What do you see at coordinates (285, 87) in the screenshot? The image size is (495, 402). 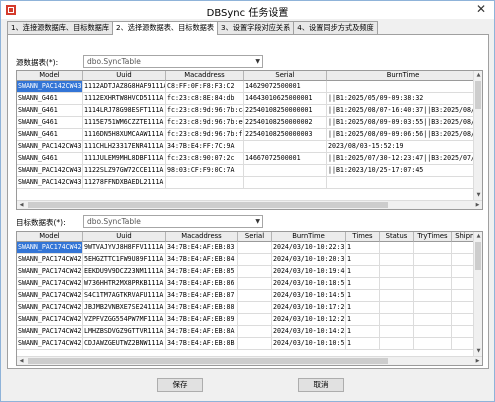 I see `table-cell: 14629072500001` at bounding box center [285, 87].